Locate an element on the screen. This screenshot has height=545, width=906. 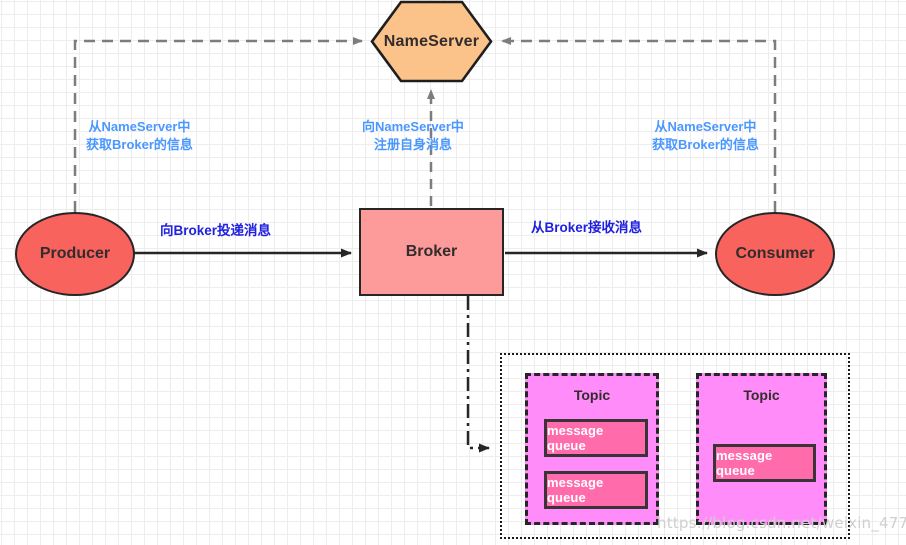
node-producer: Producer is located at coordinates (75, 254).